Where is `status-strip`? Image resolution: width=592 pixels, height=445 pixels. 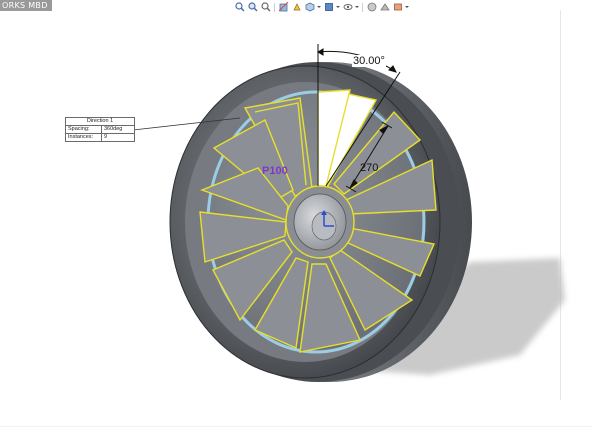 status-strip is located at coordinates (296, 435).